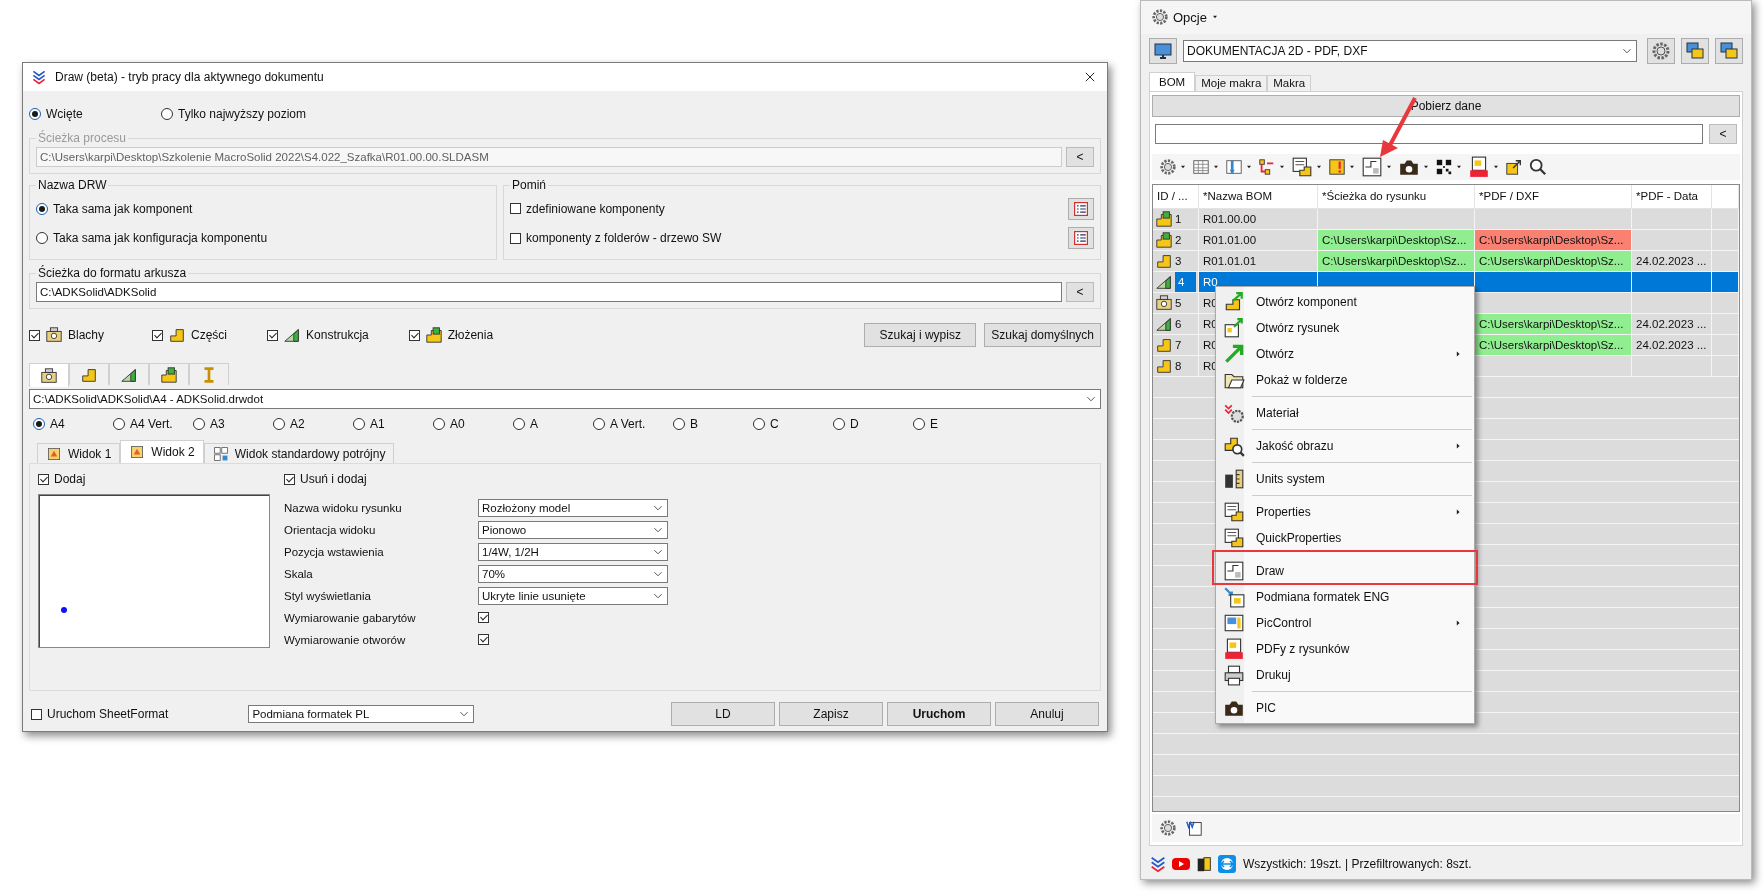 The height and width of the screenshot is (896, 1764). What do you see at coordinates (162, 451) in the screenshot?
I see `tab: Widok 2` at bounding box center [162, 451].